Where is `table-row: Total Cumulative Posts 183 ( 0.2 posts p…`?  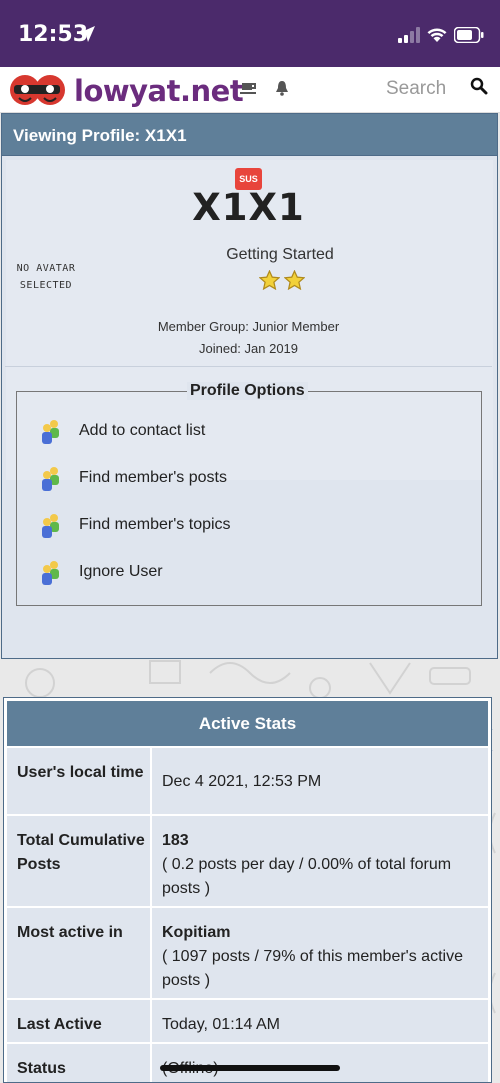
table-row: Total Cumulative Posts 183 ( 0.2 posts p… is located at coordinates (247, 862).